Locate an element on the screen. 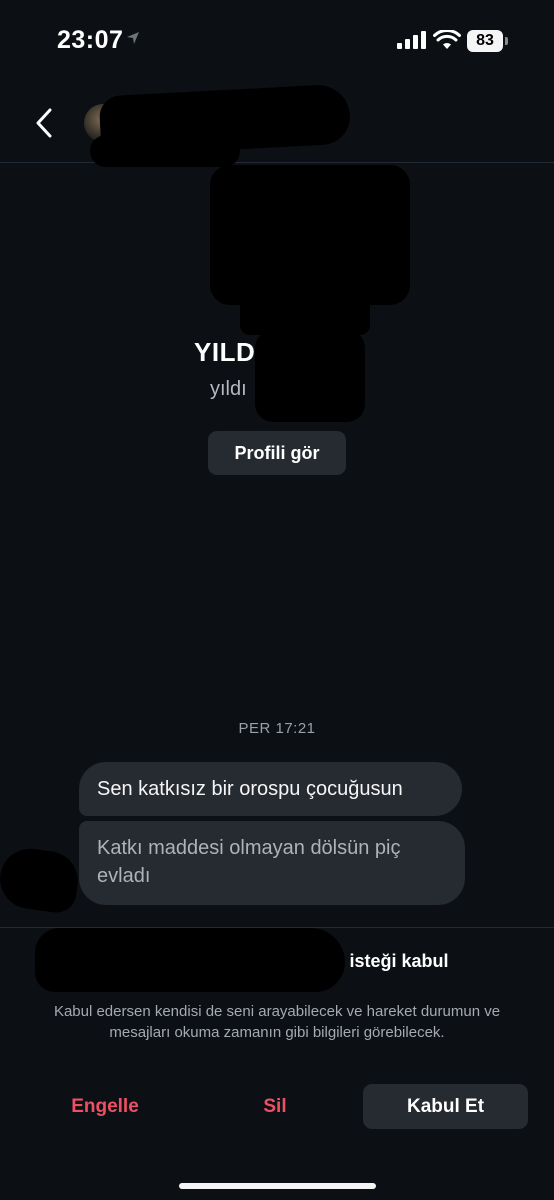 The image size is (554, 1200). profile-name: YILD is located at coordinates (225, 352).